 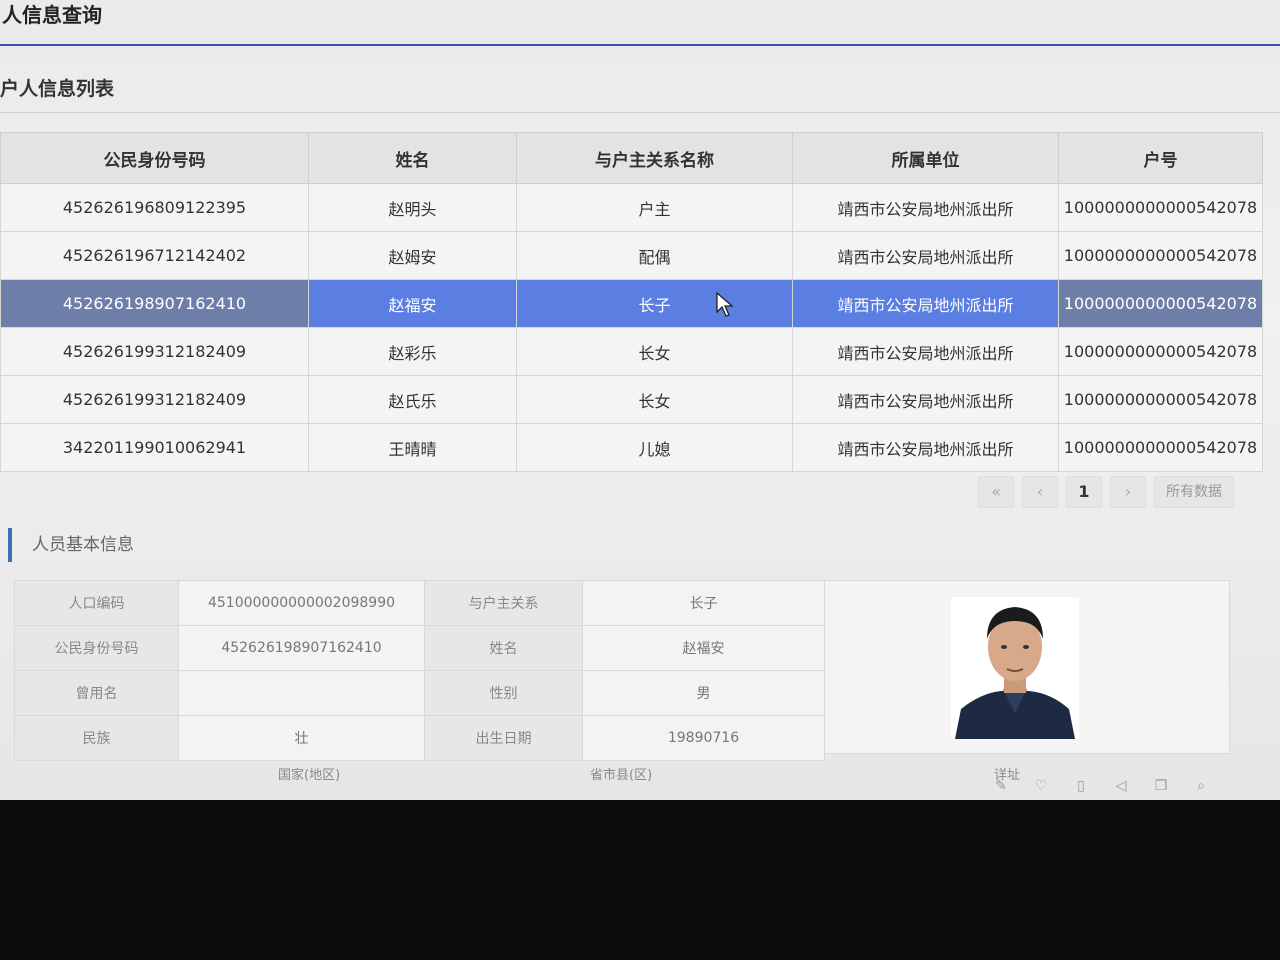 I want to click on cell-id: 342201199010062941, so click(x=154, y=447).